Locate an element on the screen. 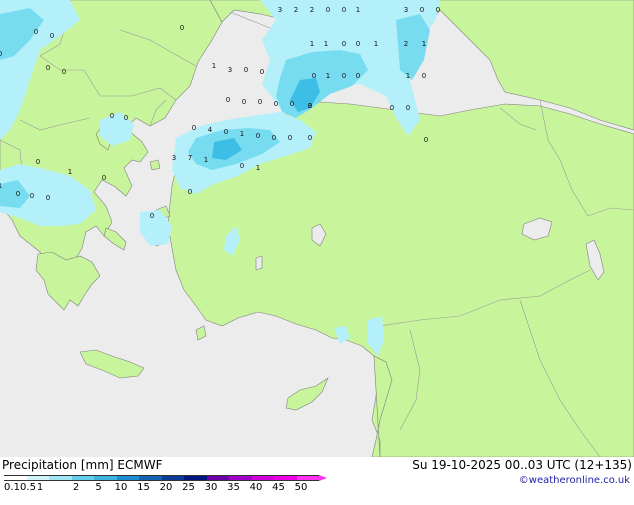 This screenshot has width=634, height=505. color-legend: 0.1 0.5 1 2 5 10 15 20 25 30 35 40 45 50 is located at coordinates (169, 489).